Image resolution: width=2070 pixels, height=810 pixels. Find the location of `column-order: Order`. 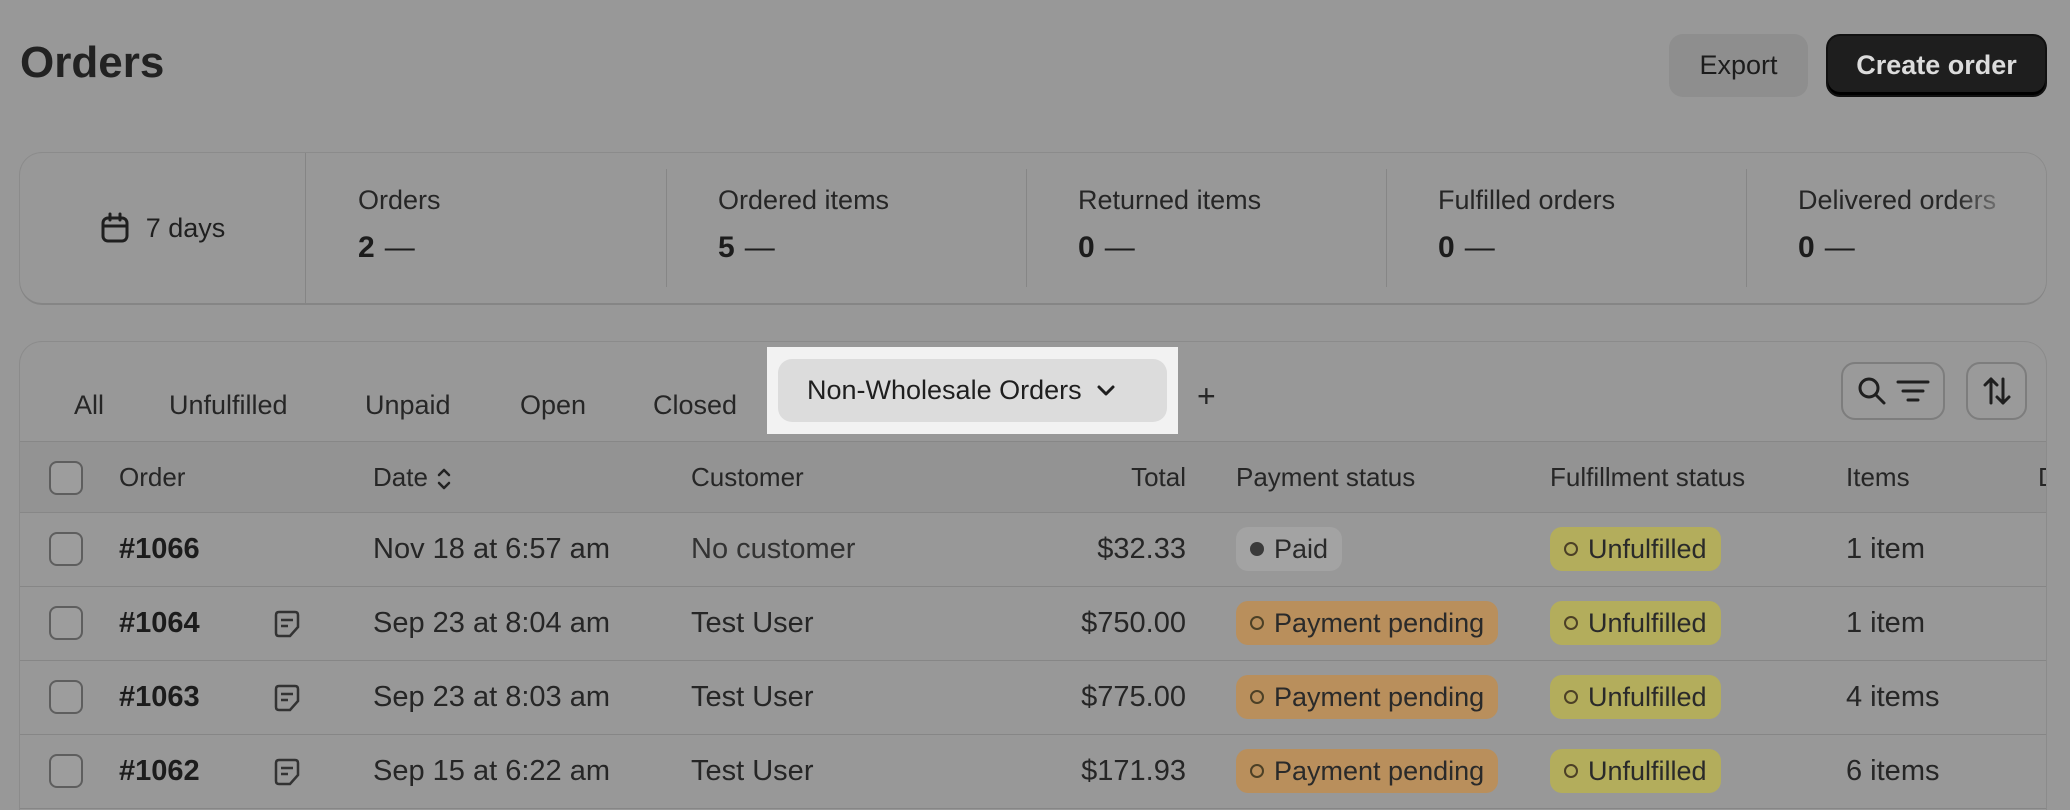

column-order: Order is located at coordinates (152, 477).